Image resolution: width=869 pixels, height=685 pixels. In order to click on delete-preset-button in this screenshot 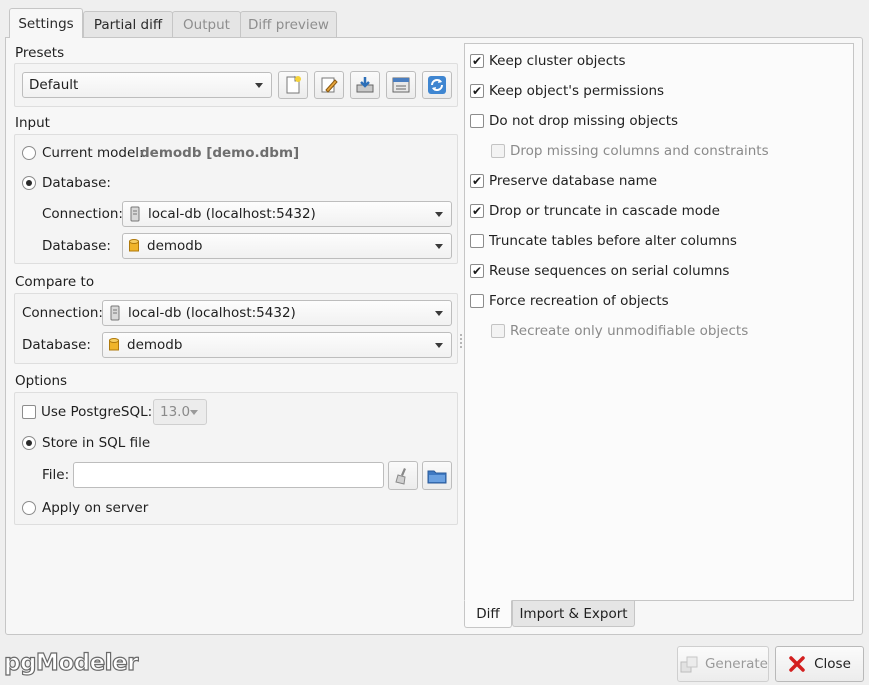, I will do `click(401, 85)`.